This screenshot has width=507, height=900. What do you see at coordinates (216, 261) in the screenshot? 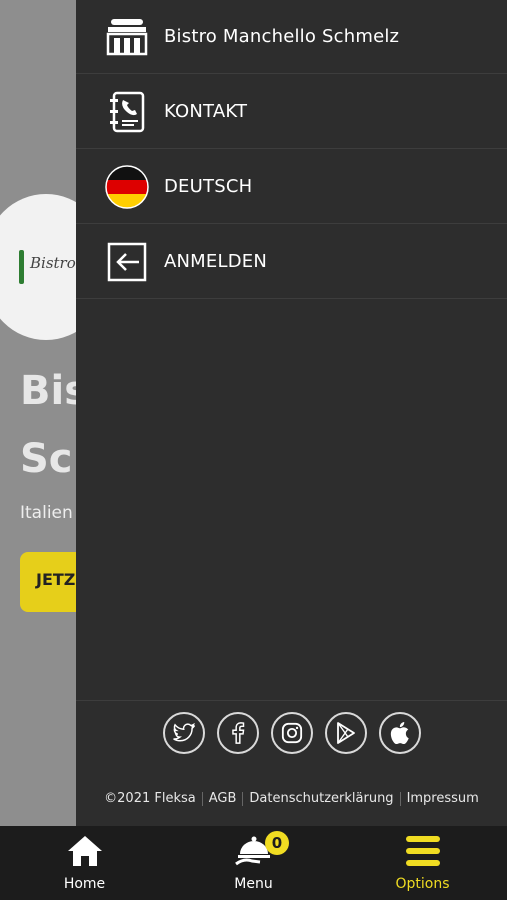
I see `drawer-item-label: ANMELDEN` at bounding box center [216, 261].